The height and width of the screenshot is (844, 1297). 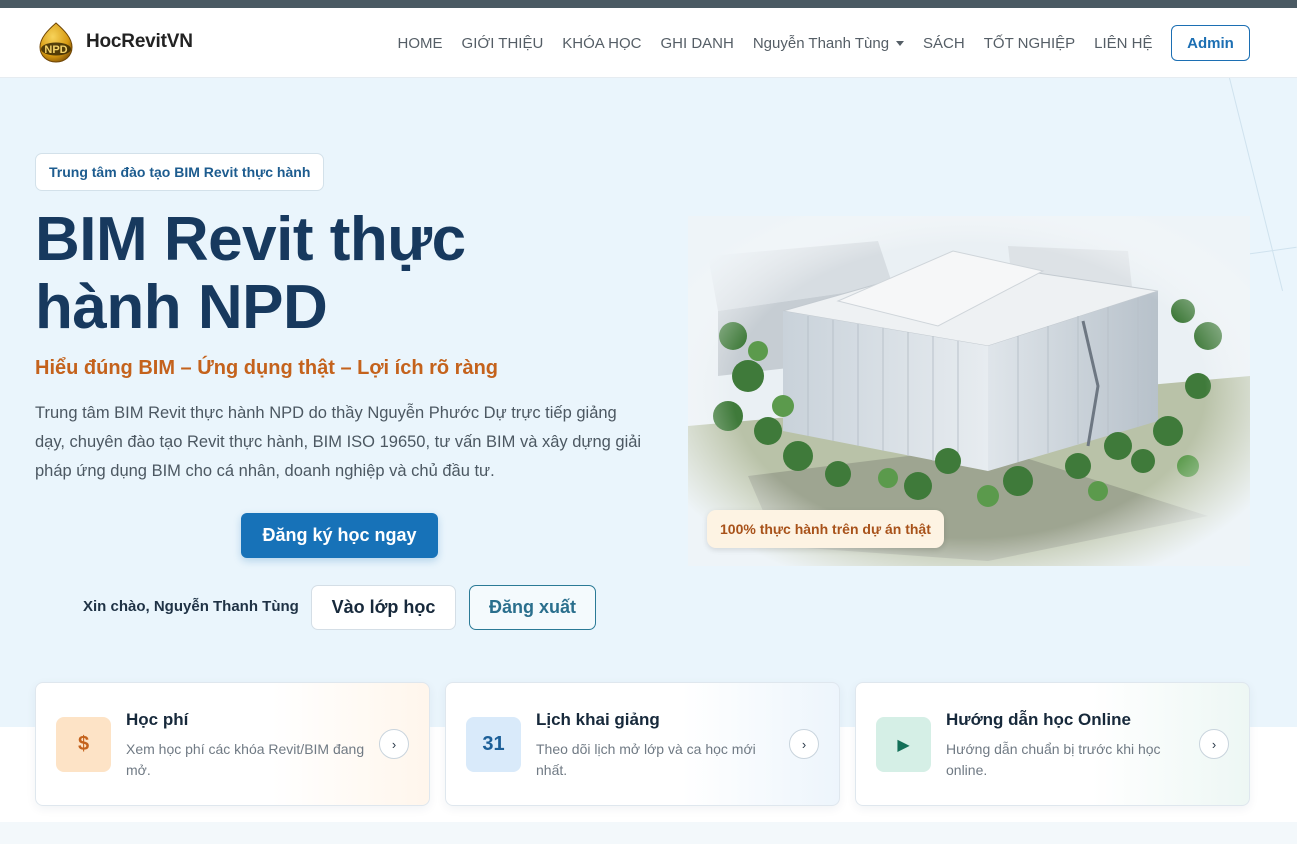 What do you see at coordinates (697, 43) in the screenshot?
I see `nav-ghi-danh: GHI DANH` at bounding box center [697, 43].